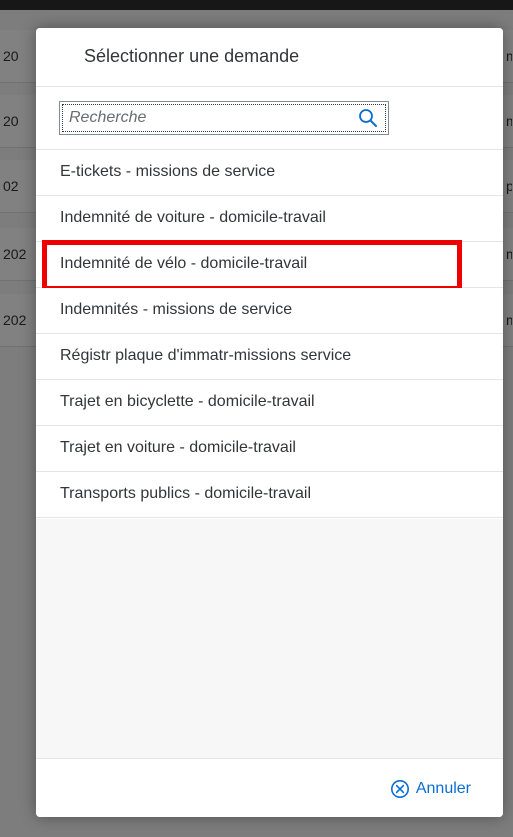  I want to click on list-item-label: Indemnité de vélo - domicile-travail, so click(184, 263).